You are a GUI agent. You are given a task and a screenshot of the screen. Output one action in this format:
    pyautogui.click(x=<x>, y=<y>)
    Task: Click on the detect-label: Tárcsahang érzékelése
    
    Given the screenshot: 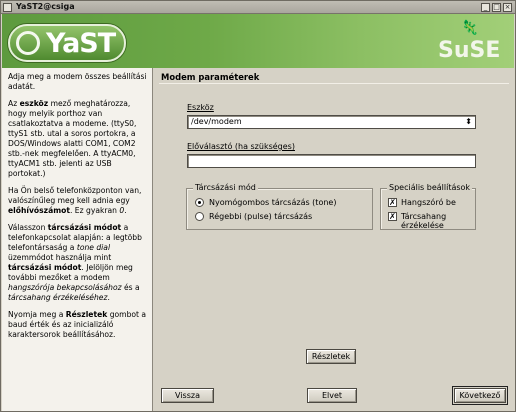 What is the action you would take?
    pyautogui.click(x=438, y=221)
    